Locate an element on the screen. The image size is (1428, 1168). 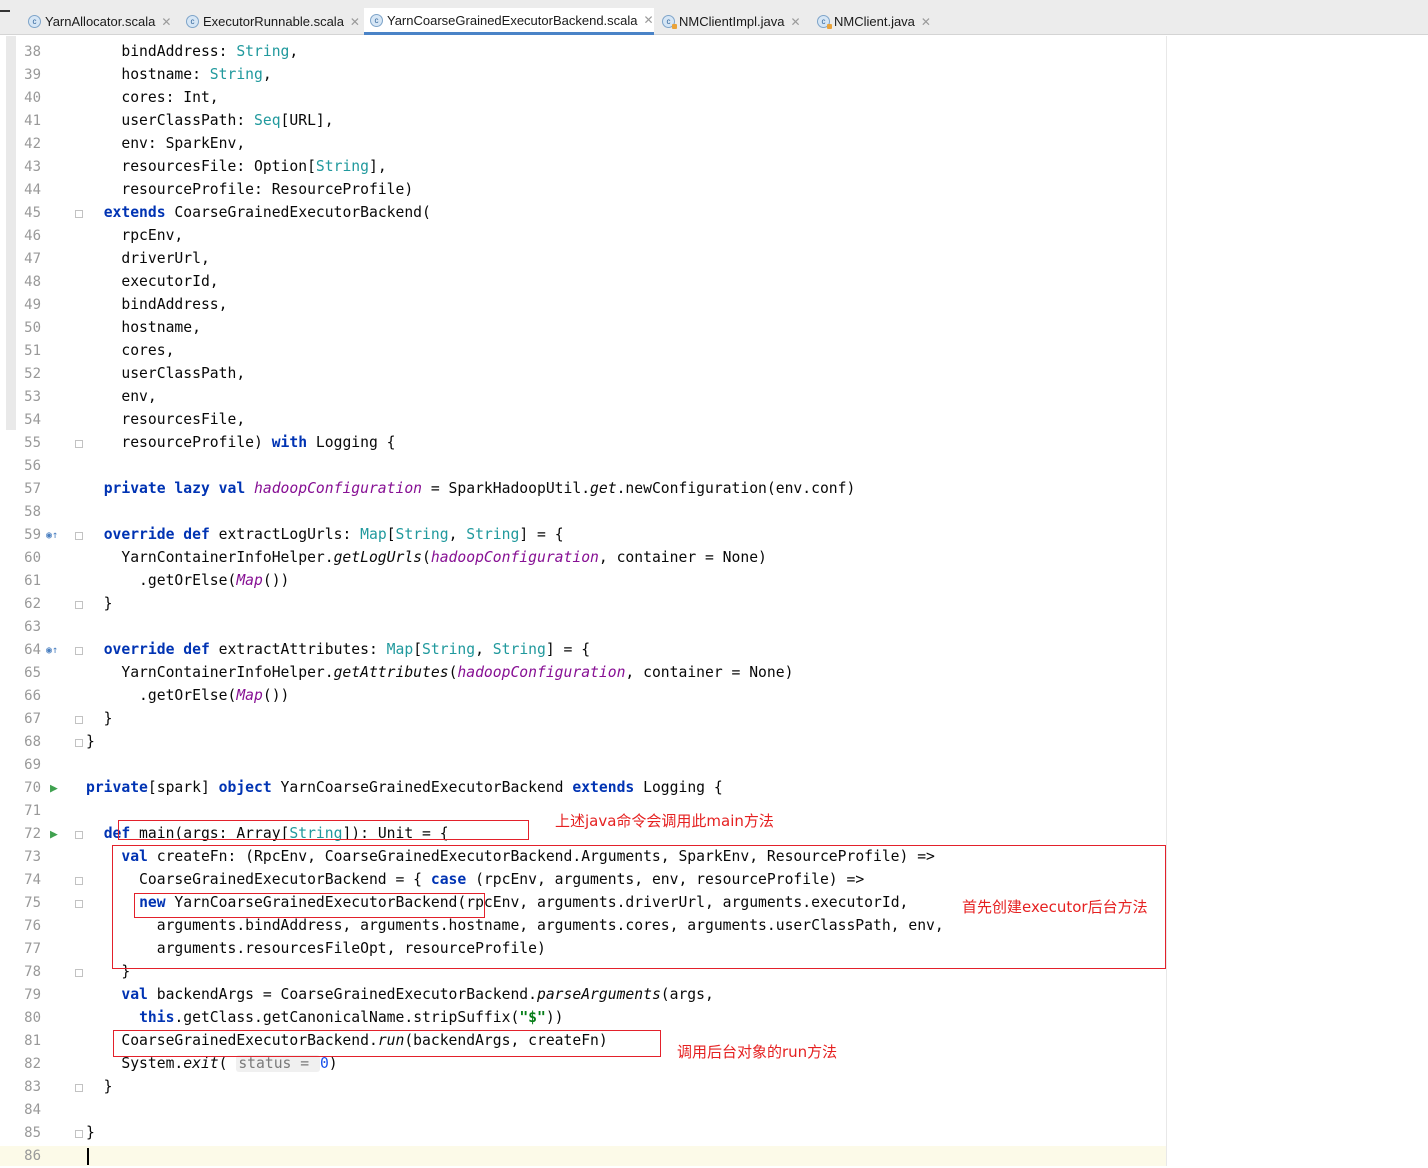
line-number: 65 is located at coordinates (32, 673).